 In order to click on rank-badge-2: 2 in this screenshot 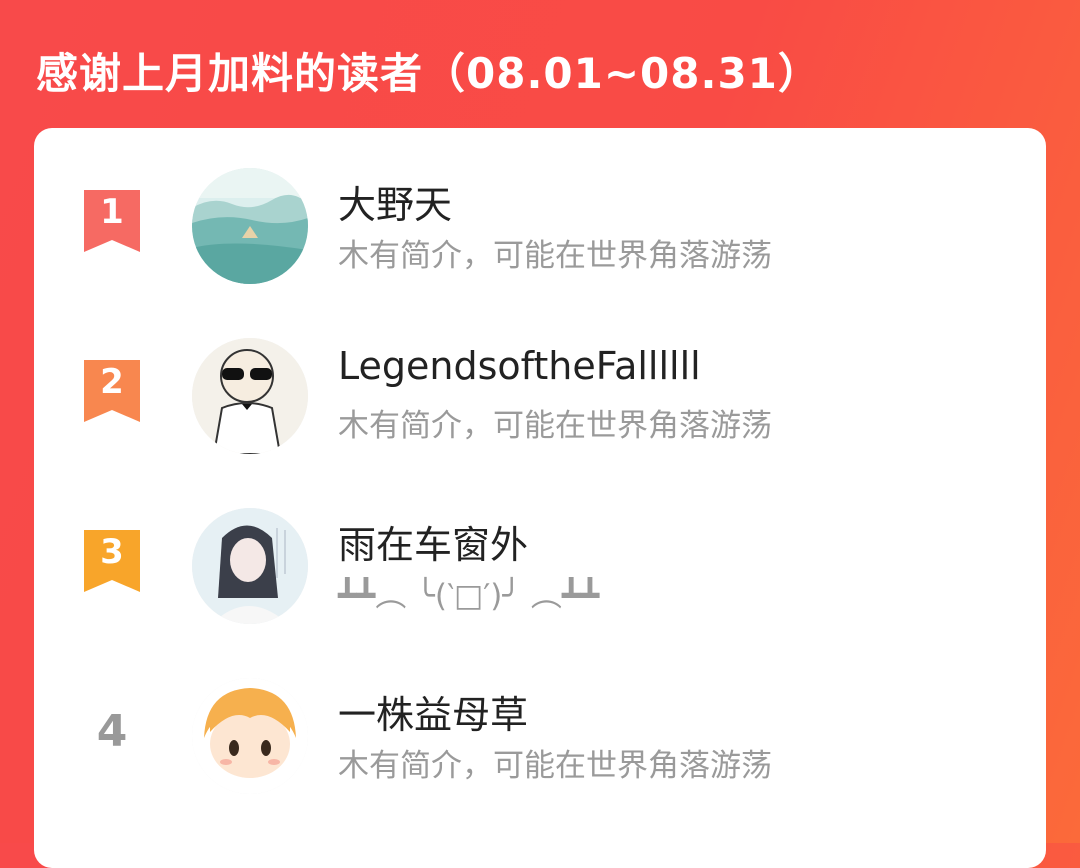, I will do `click(112, 391)`.